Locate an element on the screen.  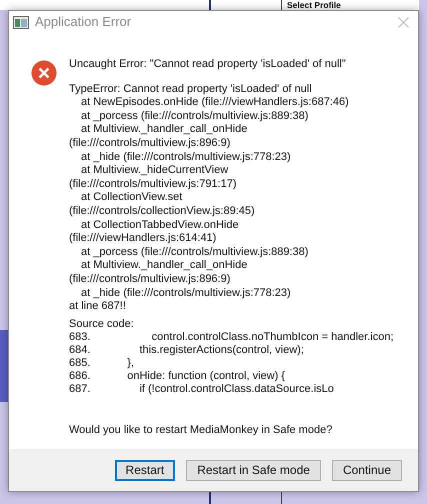
trace-line: at line 687!! is located at coordinates (98, 307).